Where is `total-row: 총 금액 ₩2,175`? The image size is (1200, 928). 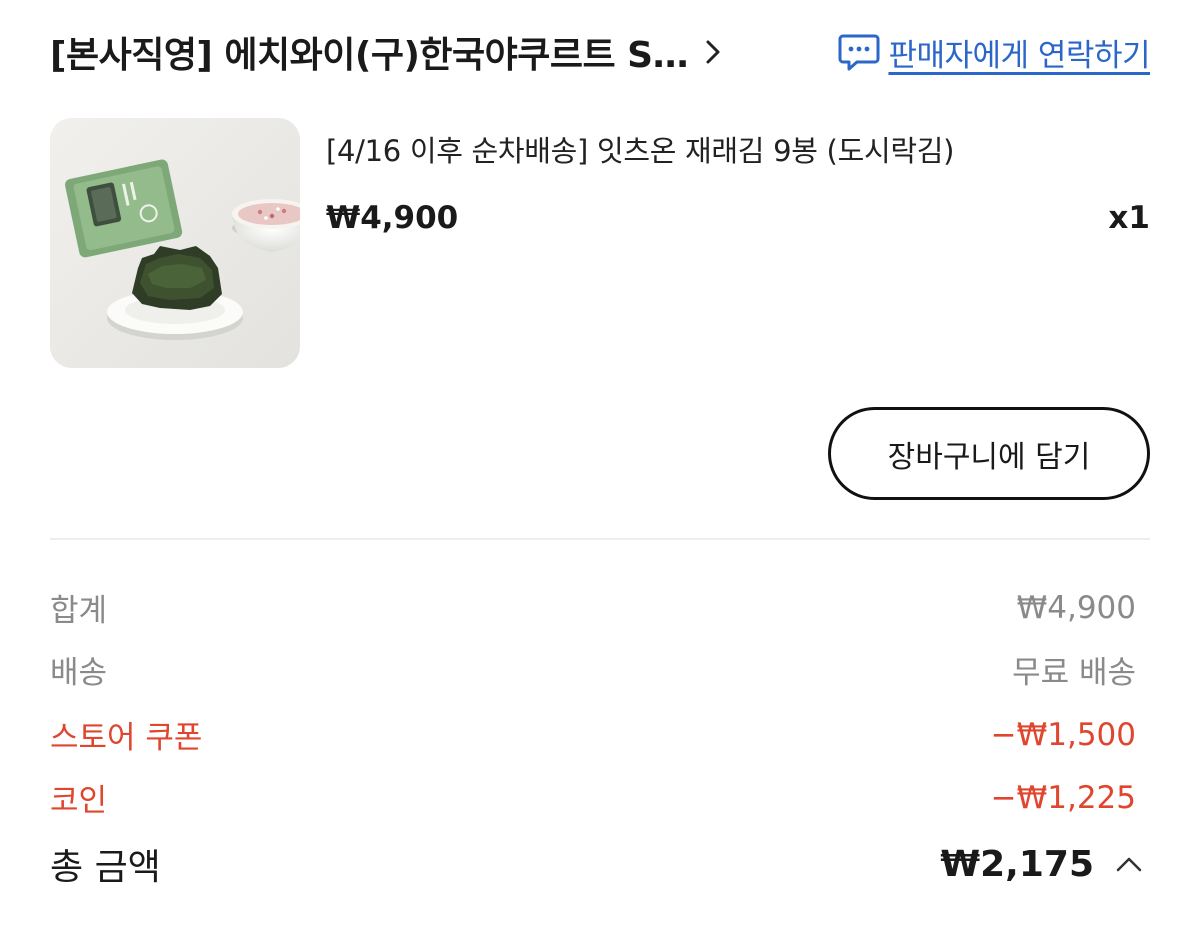 total-row: 총 금액 ₩2,175 is located at coordinates (597, 864).